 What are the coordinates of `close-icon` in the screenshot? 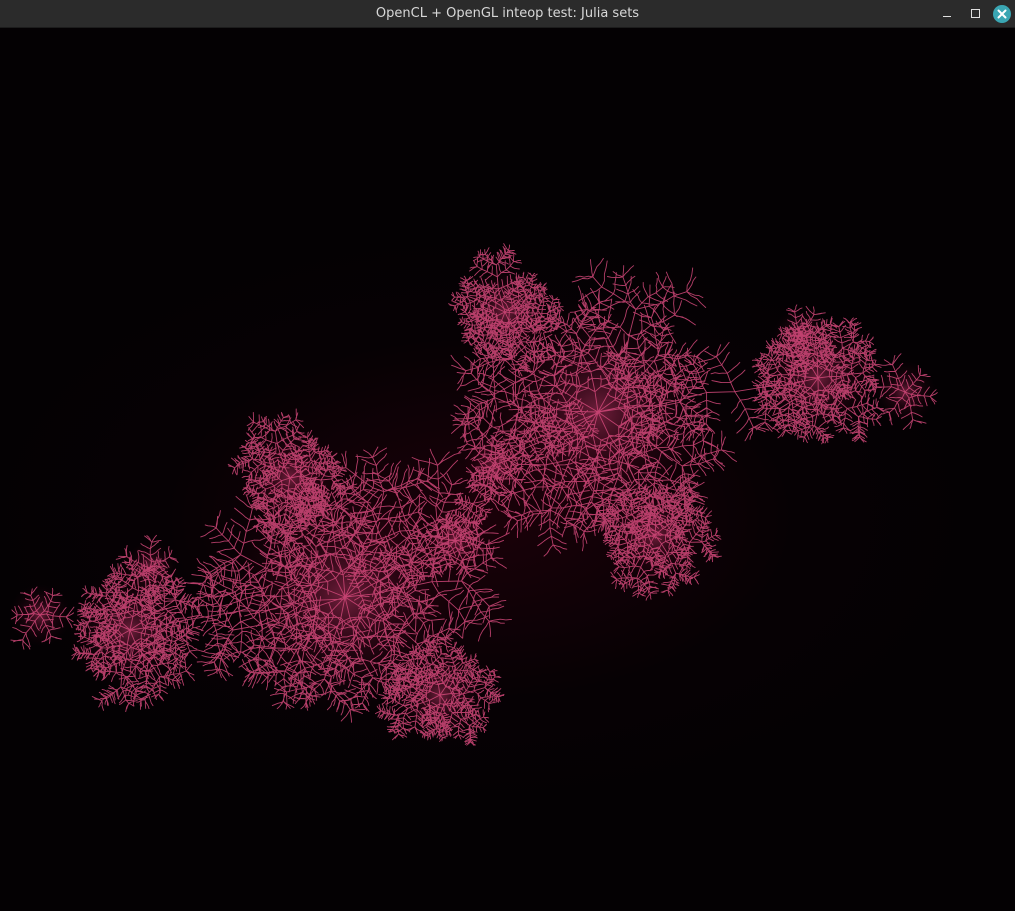 It's located at (1002, 14).